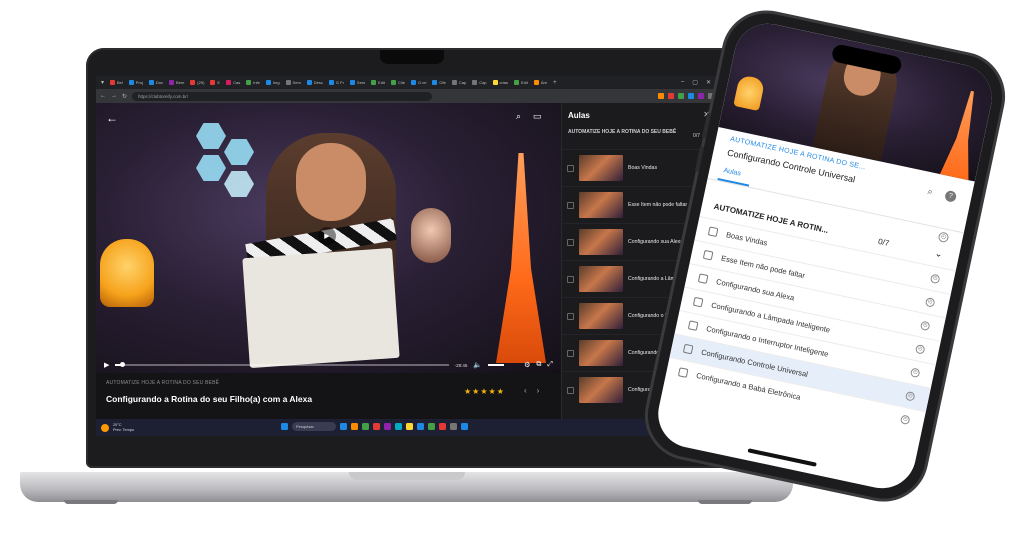 The image size is (1024, 533). What do you see at coordinates (116, 82) in the screenshot?
I see `browser-tab: Bel` at bounding box center [116, 82].